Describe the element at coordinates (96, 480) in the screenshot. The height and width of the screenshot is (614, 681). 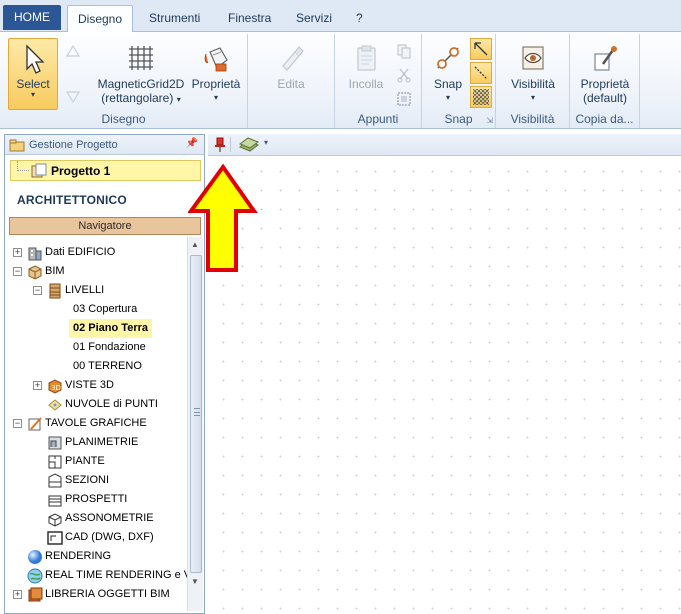
I see `tree-item: SEZIONI` at that location.